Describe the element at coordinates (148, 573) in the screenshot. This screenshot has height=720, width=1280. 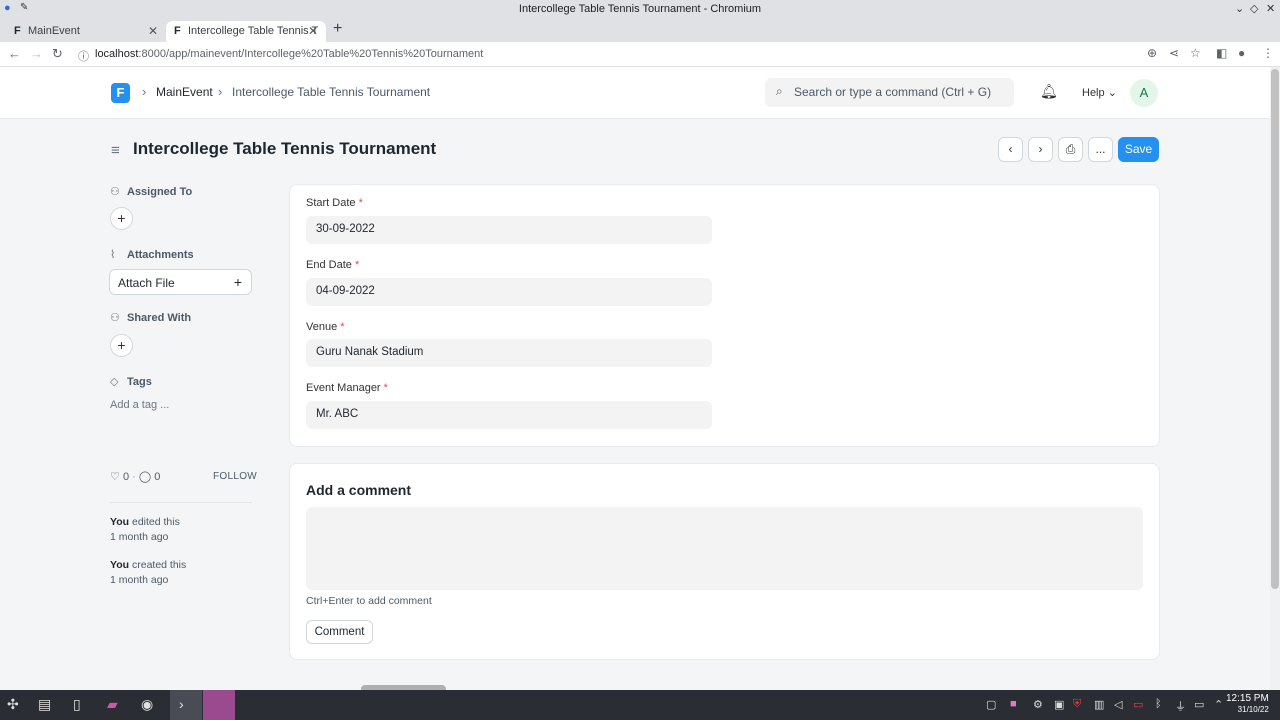
I see `activity-item: You created this 1 month ago` at that location.